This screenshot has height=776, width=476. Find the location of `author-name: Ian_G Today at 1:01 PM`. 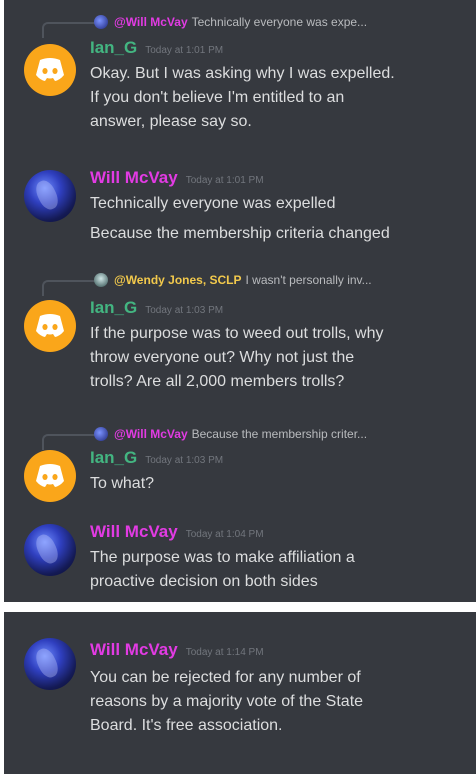

author-name: Ian_G Today at 1:01 PM is located at coordinates (156, 48).